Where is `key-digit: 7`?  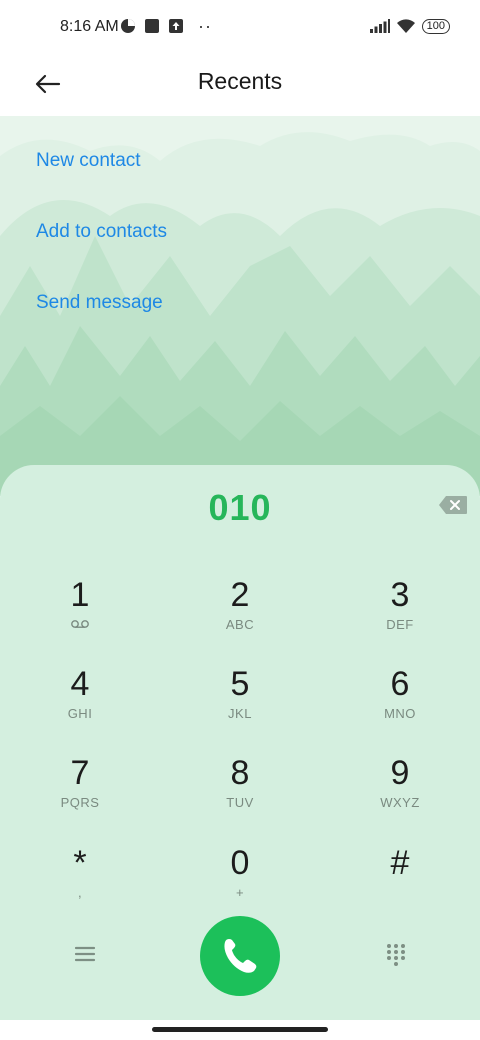 key-digit: 7 is located at coordinates (80, 773).